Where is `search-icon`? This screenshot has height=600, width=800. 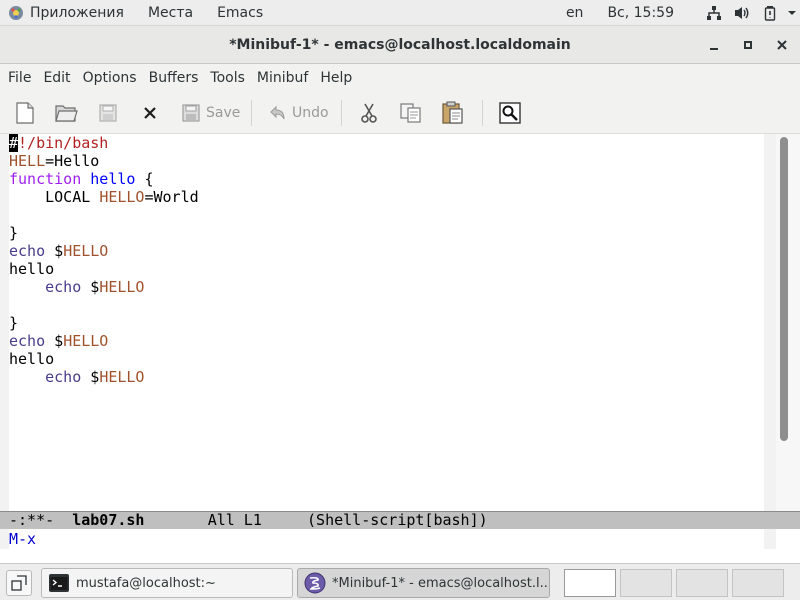 search-icon is located at coordinates (510, 113).